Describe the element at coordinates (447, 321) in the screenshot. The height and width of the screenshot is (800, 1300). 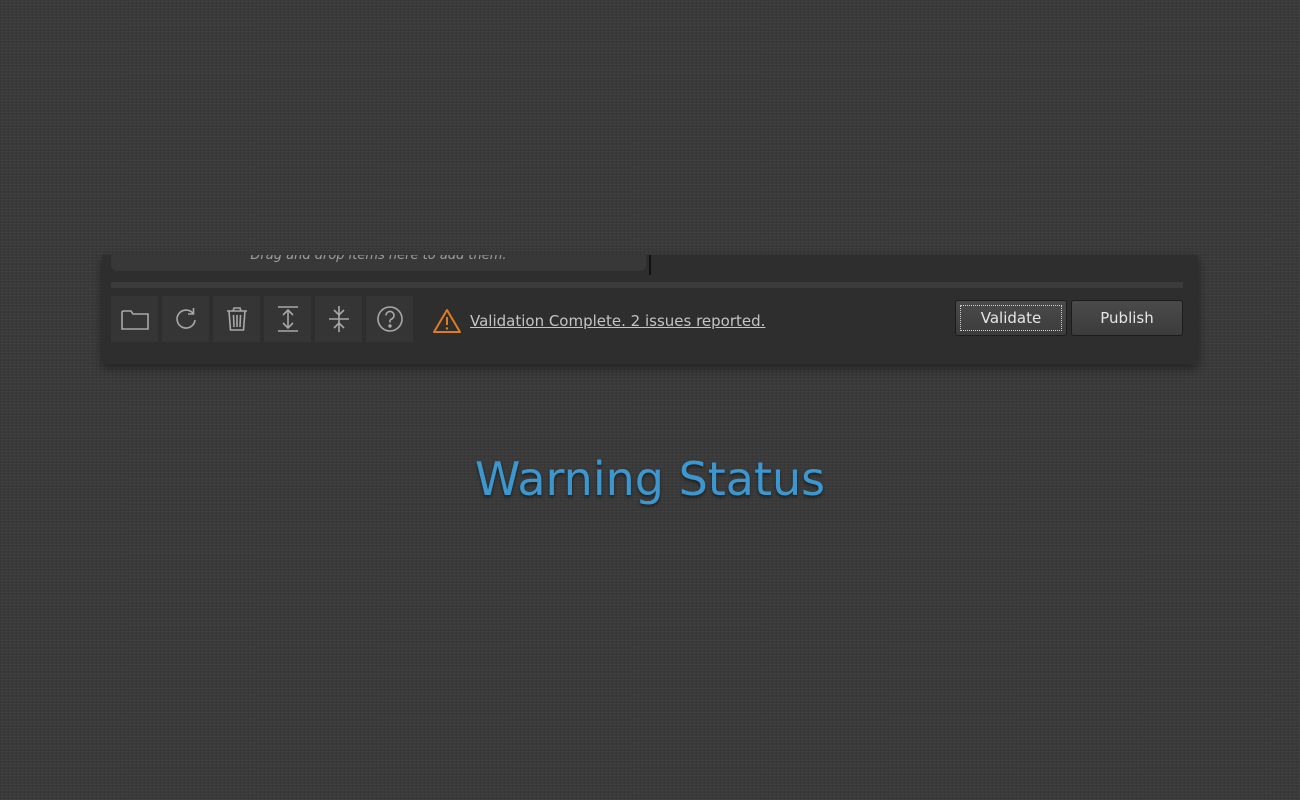
I see `warning-icon` at that location.